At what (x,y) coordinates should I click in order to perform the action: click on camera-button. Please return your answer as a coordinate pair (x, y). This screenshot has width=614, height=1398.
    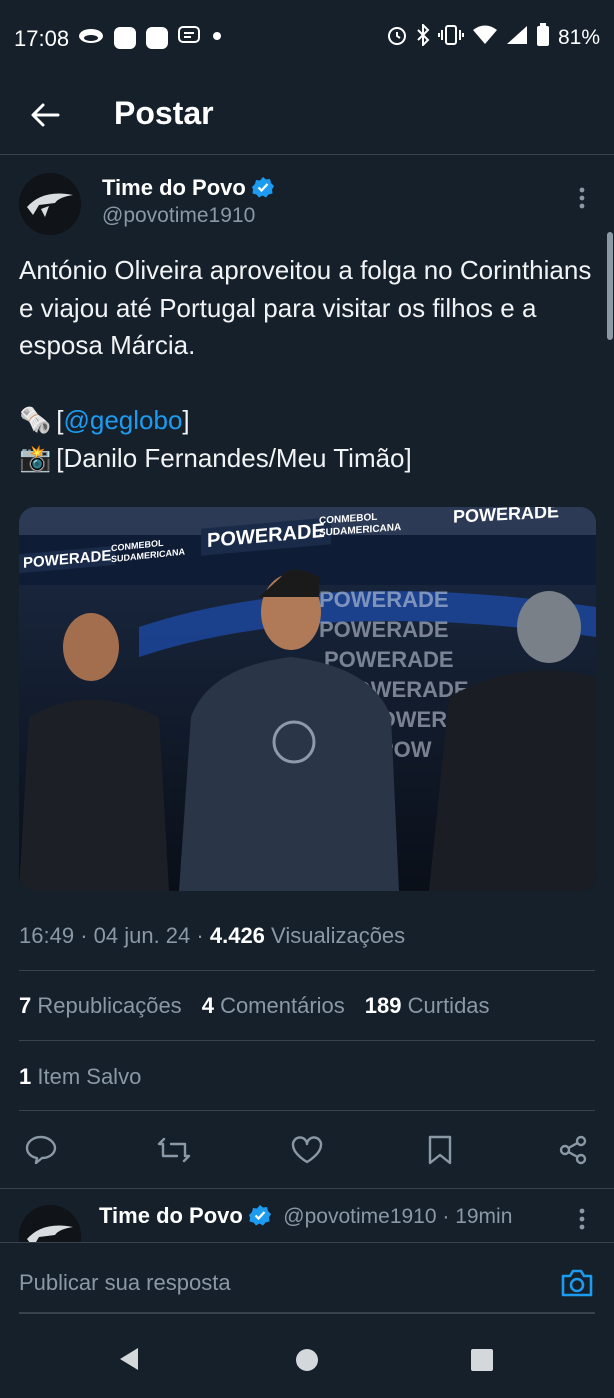
    Looking at the image, I should click on (577, 1283).